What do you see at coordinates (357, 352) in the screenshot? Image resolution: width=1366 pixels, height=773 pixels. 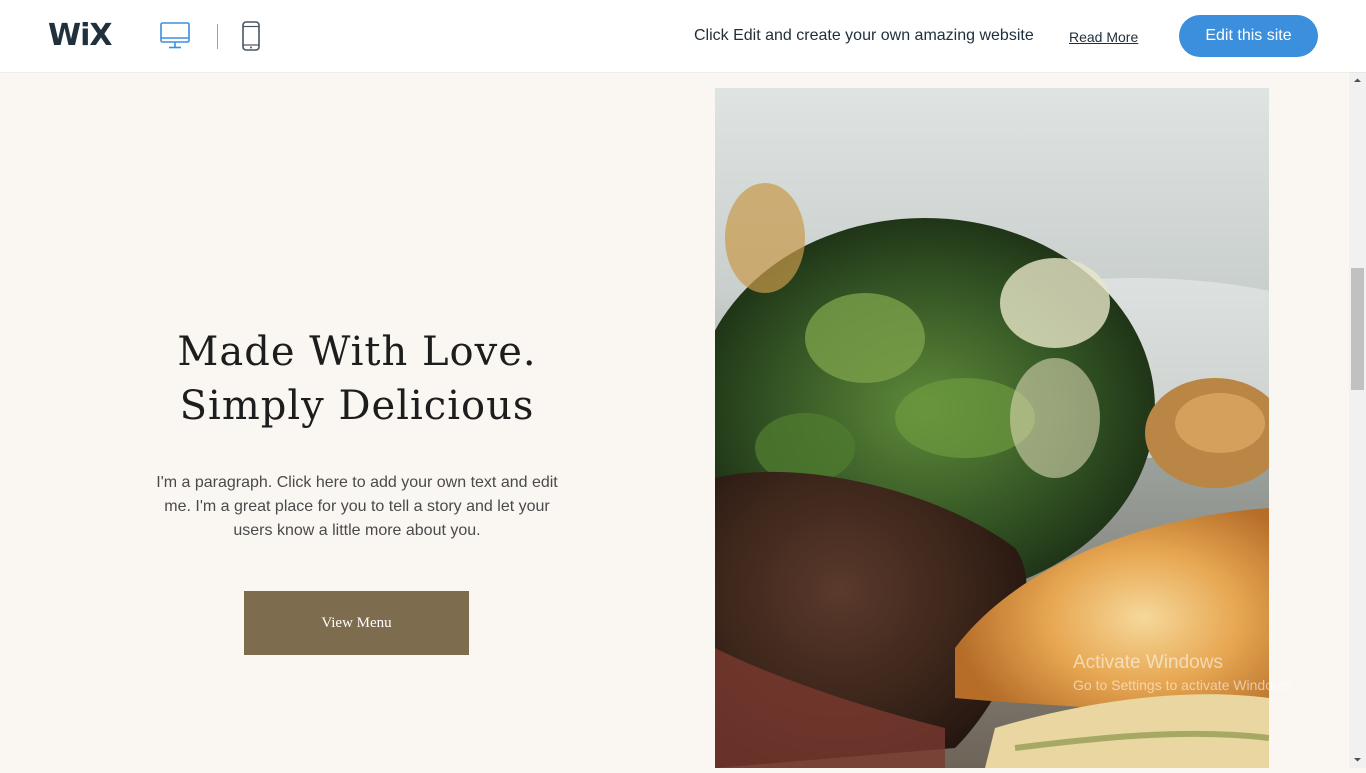 I see `hero-title-line-1: Made With Love.` at bounding box center [357, 352].